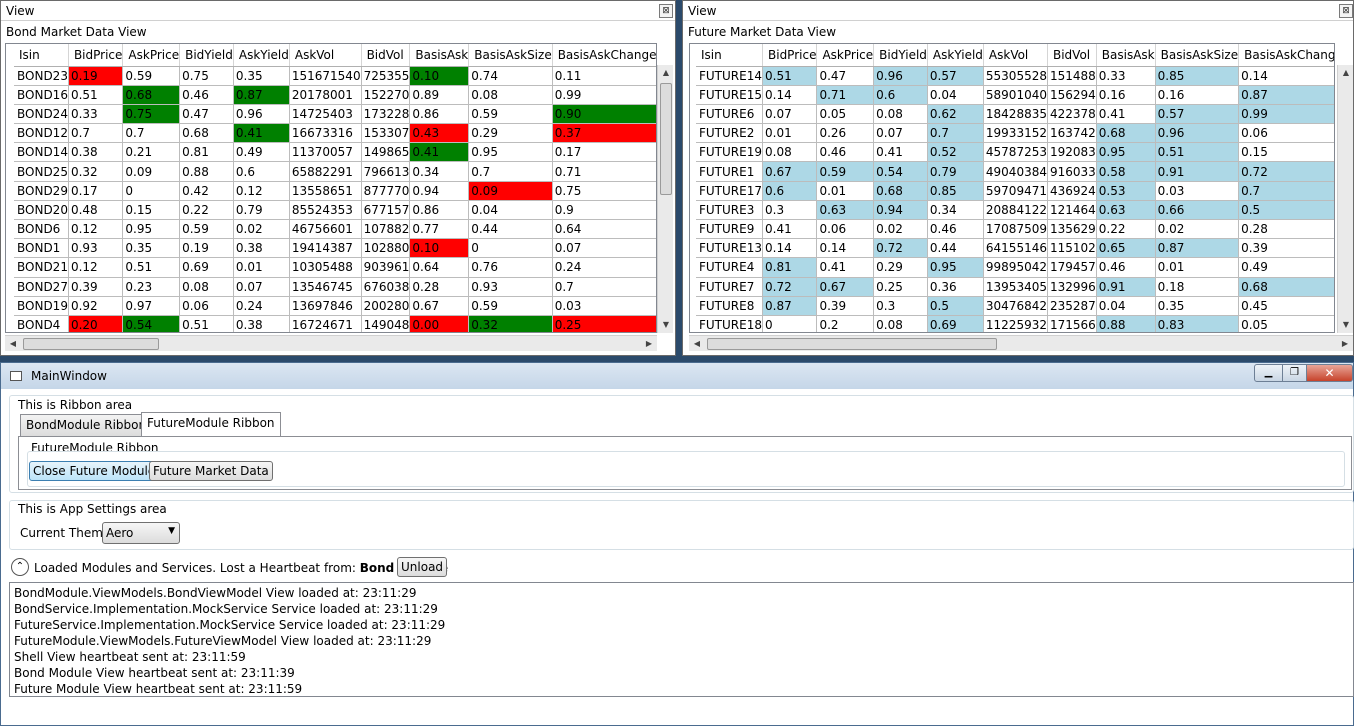  I want to click on table-cell: 0.7, so click(151, 133).